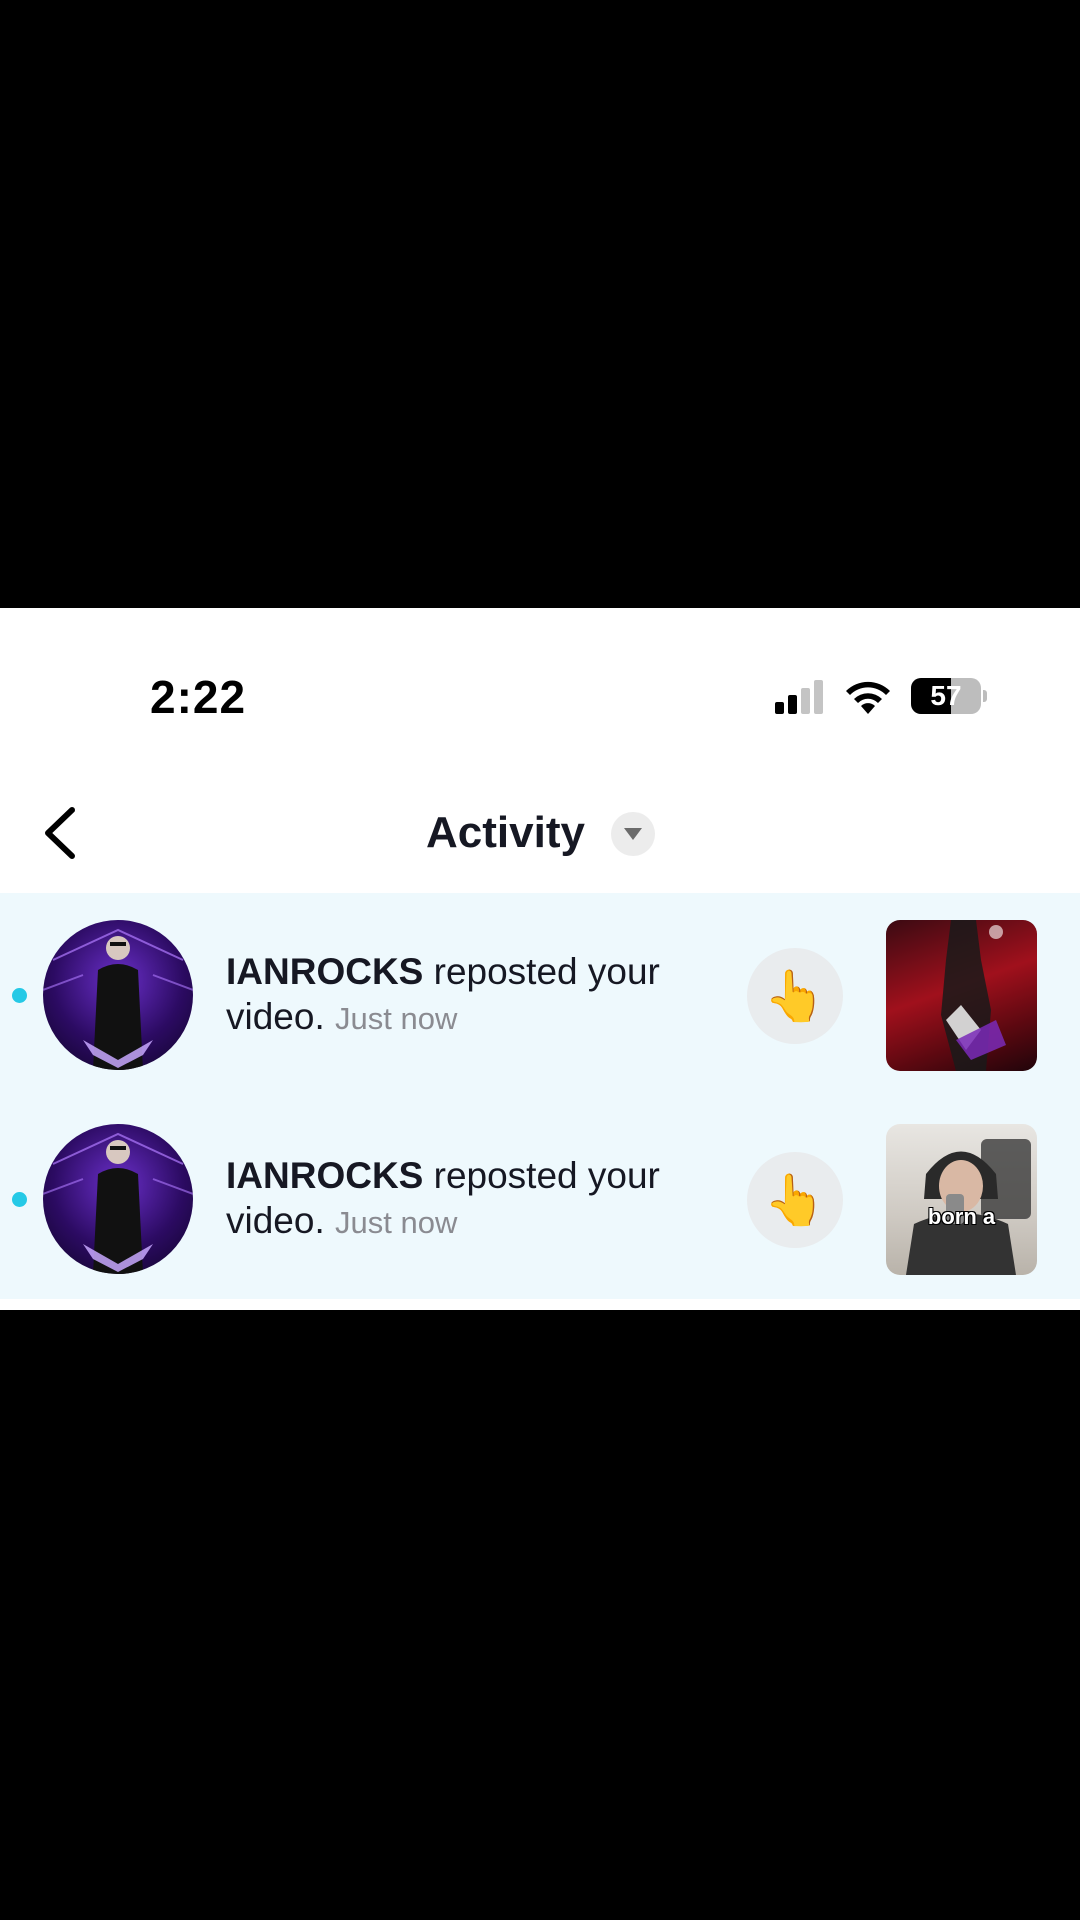 Image resolution: width=1080 pixels, height=1920 pixels. I want to click on video-thumbnail: born a, so click(961, 1199).